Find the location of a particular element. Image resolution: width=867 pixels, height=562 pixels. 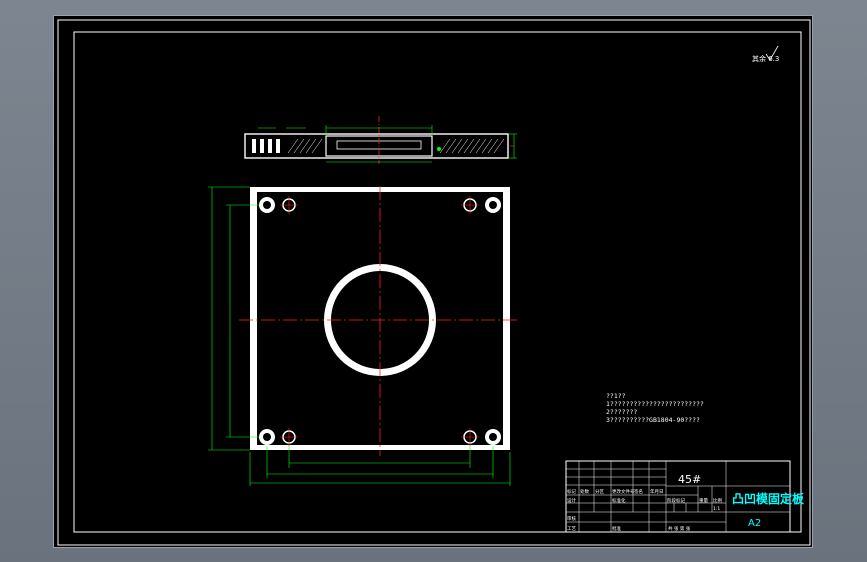

note-line-4: 3??????????GB1804-90???? is located at coordinates (653, 420).